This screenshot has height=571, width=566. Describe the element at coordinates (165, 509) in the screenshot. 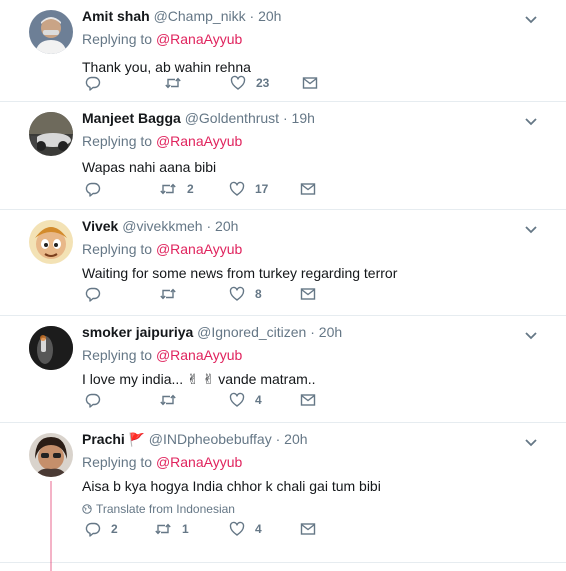

I see `translate-label: Translate from Indonesian` at that location.